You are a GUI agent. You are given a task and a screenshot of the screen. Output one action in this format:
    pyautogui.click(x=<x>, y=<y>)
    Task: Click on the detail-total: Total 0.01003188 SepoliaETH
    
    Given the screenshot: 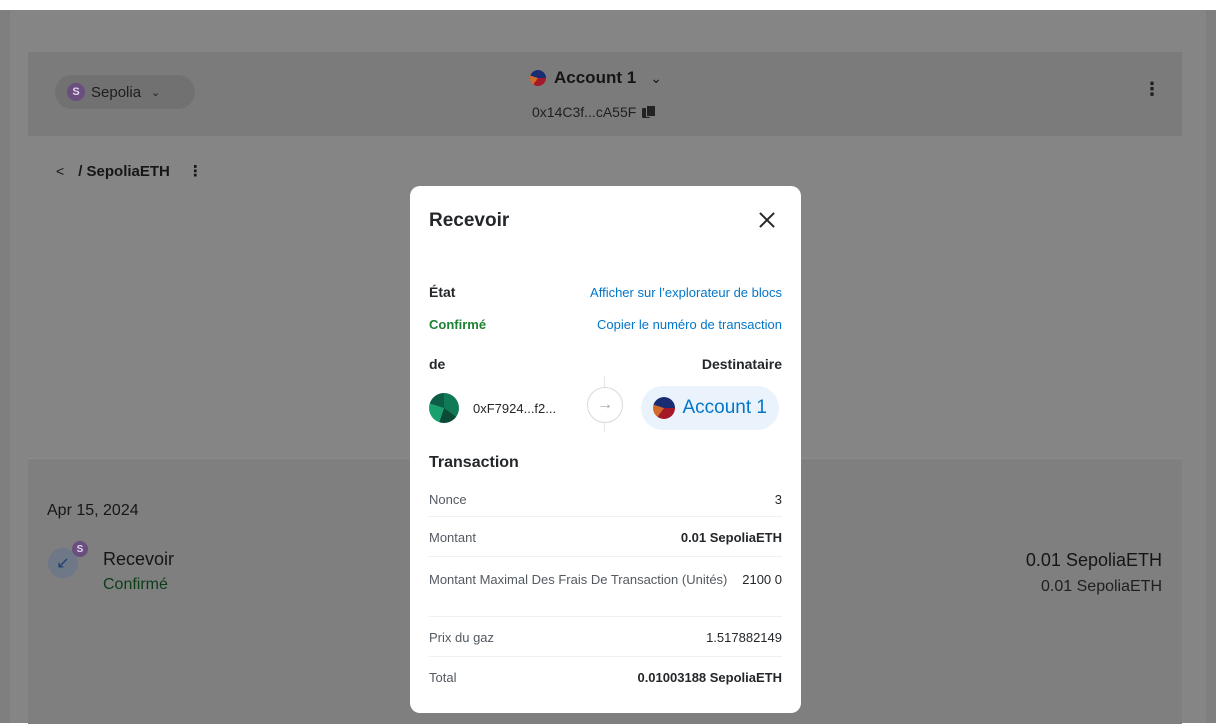 What is the action you would take?
    pyautogui.click(x=605, y=670)
    